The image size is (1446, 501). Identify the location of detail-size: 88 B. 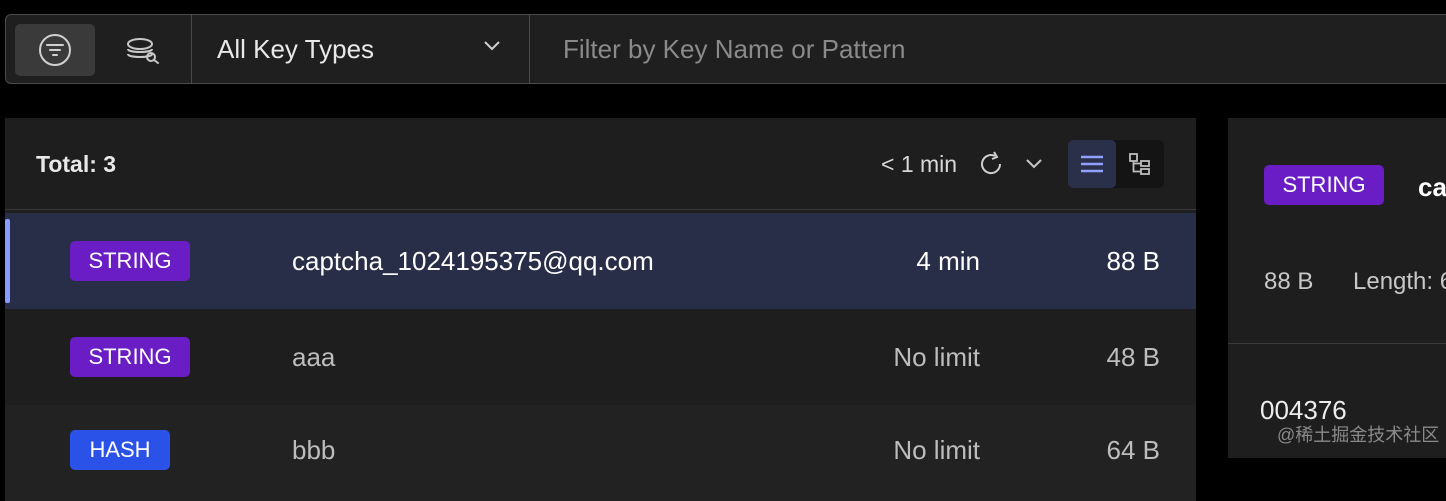
(1289, 281).